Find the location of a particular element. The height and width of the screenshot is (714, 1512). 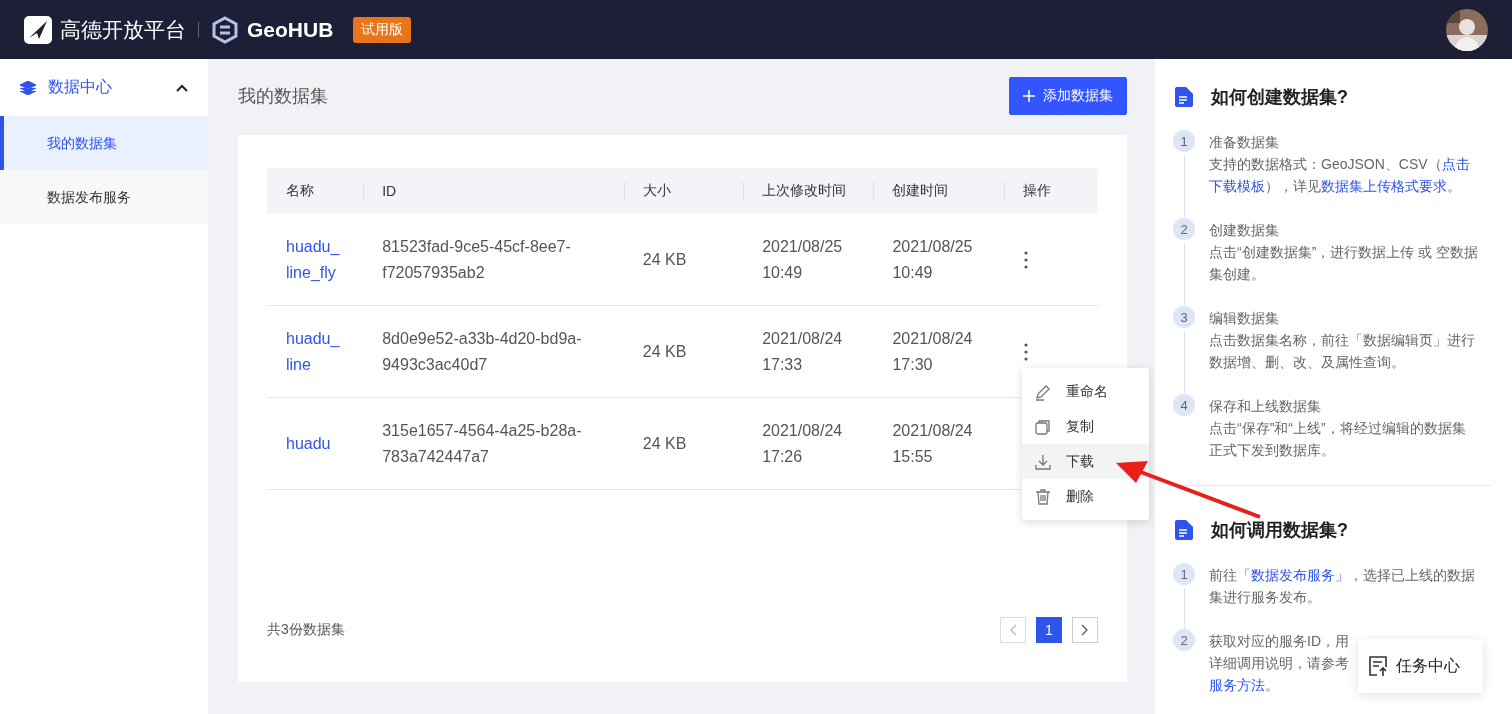

plus-icon is located at coordinates (1029, 96).